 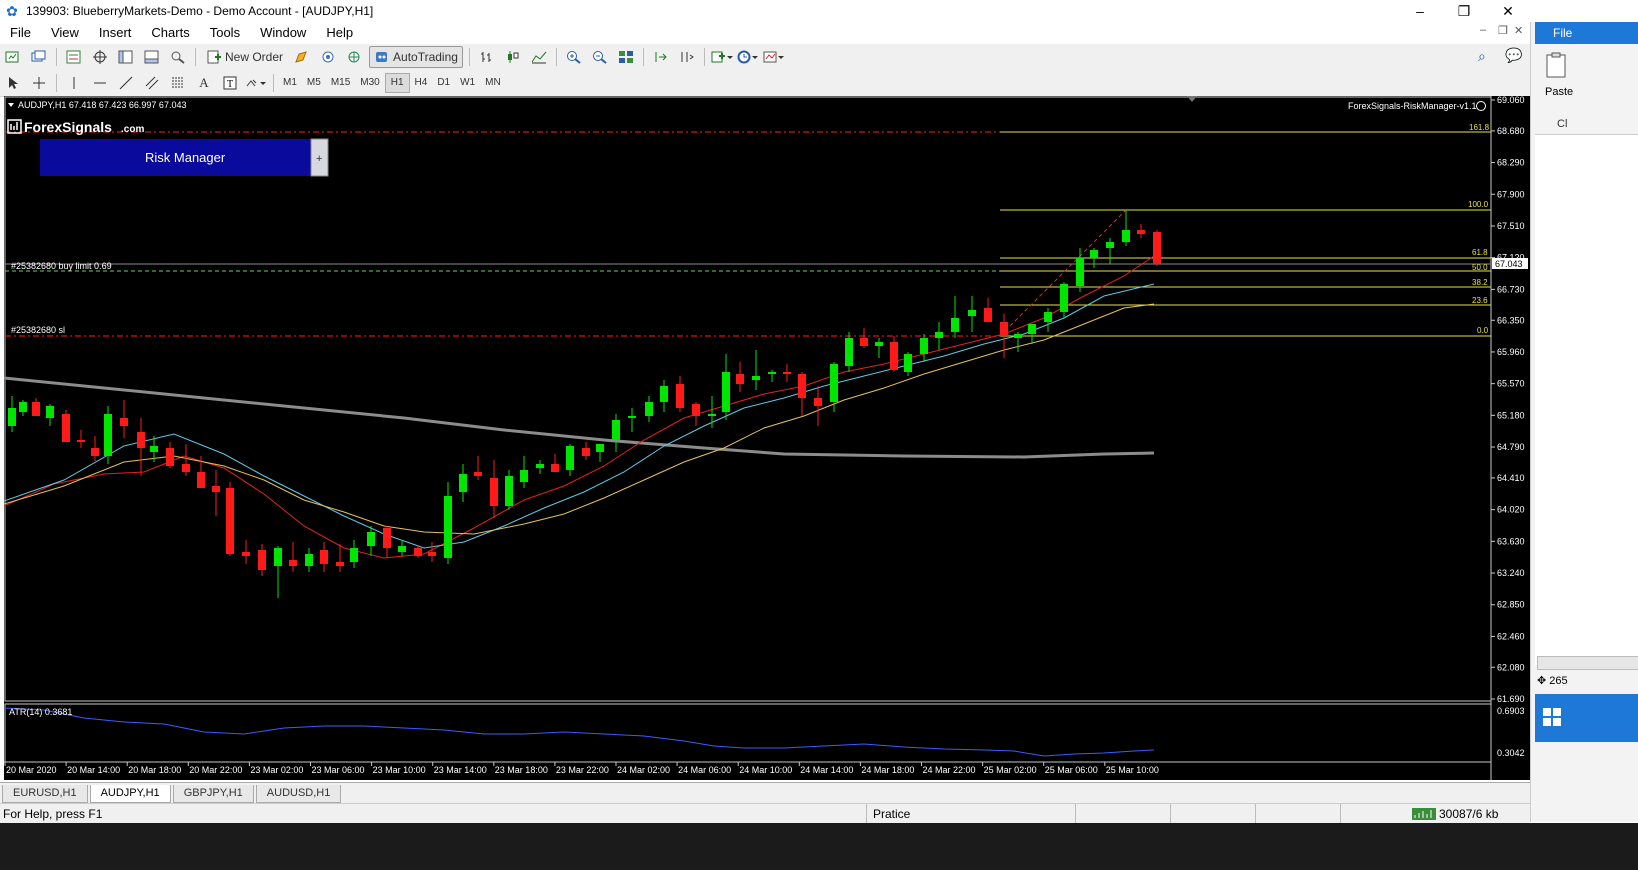 What do you see at coordinates (1464, 11) in the screenshot?
I see `restore-button: ❐` at bounding box center [1464, 11].